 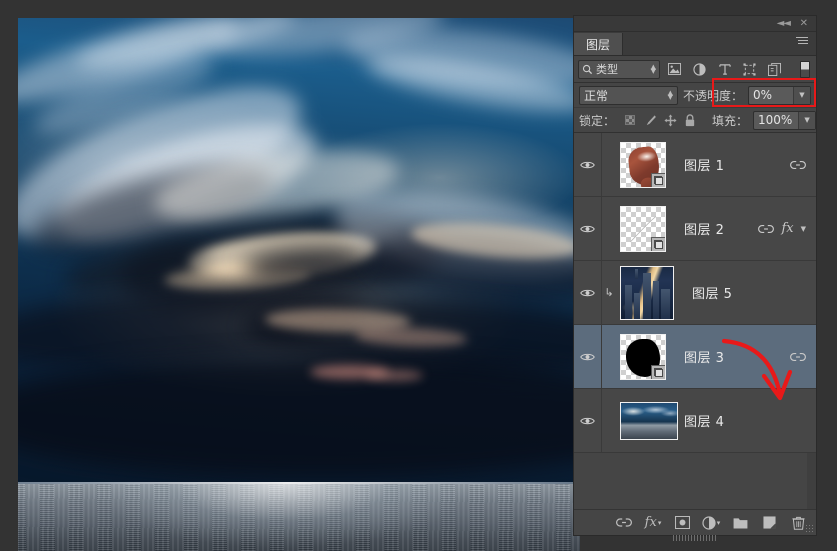 What do you see at coordinates (682, 523) in the screenshot?
I see `add-layer-mask-button` at bounding box center [682, 523].